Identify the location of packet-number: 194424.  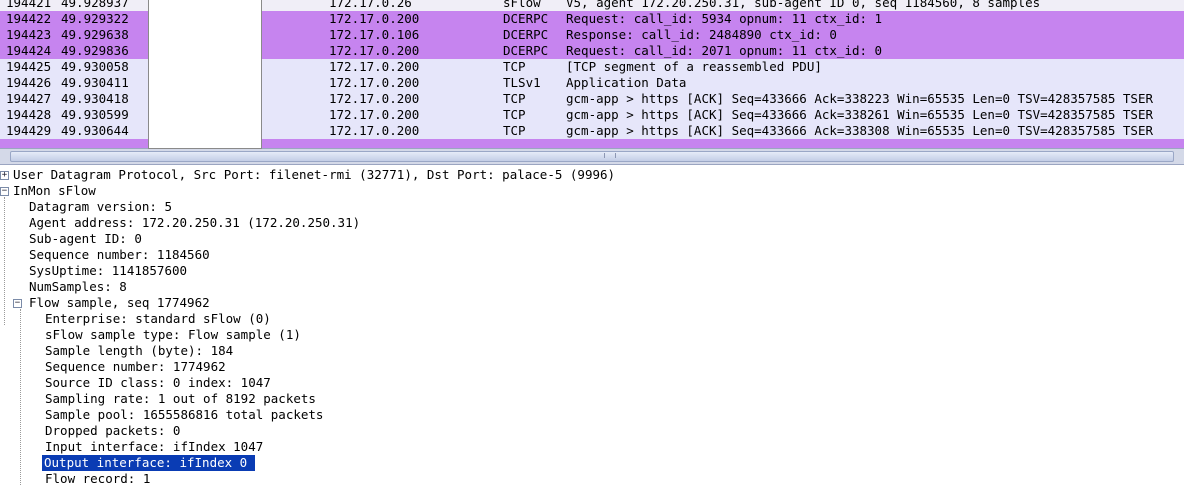
(29, 50).